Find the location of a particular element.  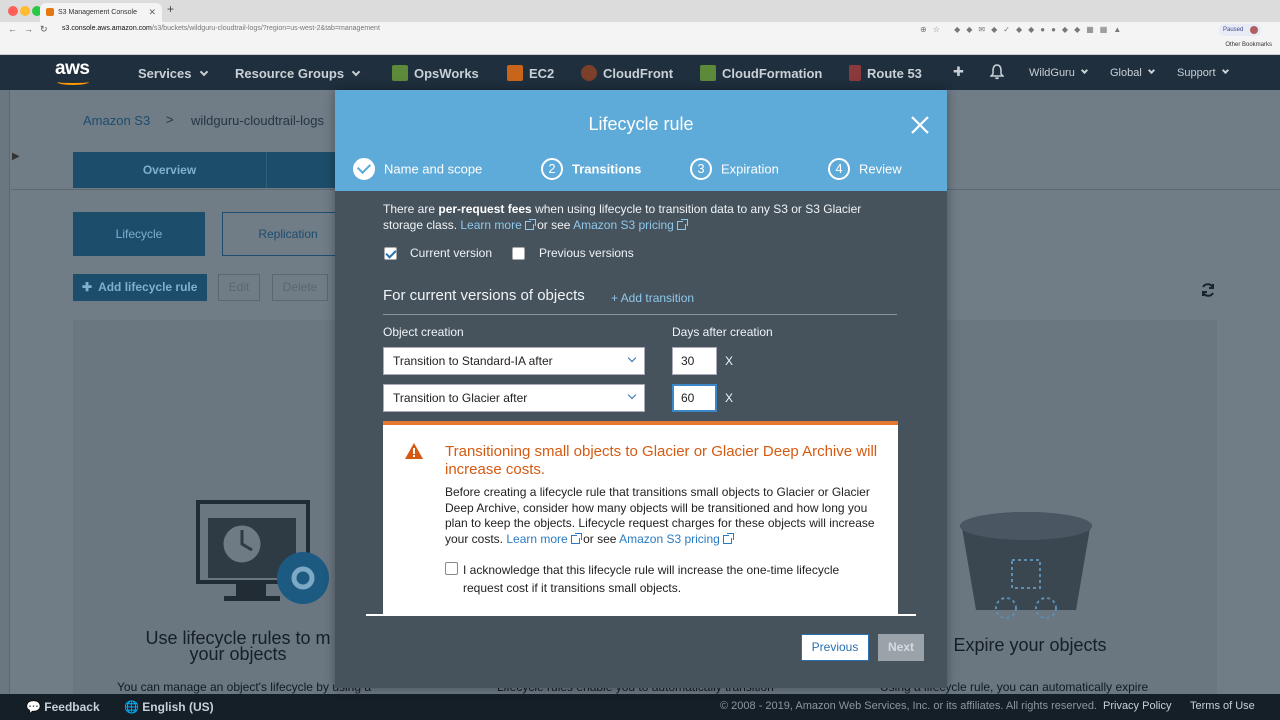

other-bookmarks: Other Bookmarks is located at coordinates (1248, 45).